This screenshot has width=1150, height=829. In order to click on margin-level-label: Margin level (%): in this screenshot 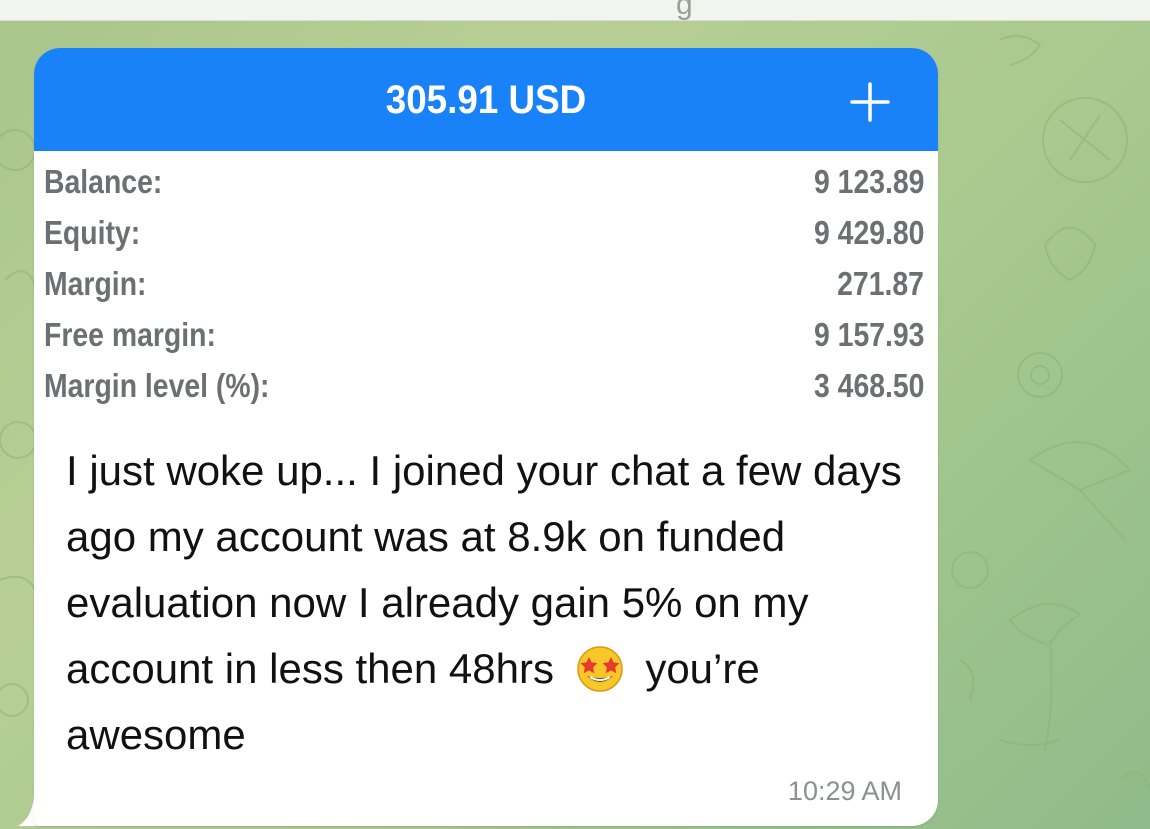, I will do `click(157, 385)`.